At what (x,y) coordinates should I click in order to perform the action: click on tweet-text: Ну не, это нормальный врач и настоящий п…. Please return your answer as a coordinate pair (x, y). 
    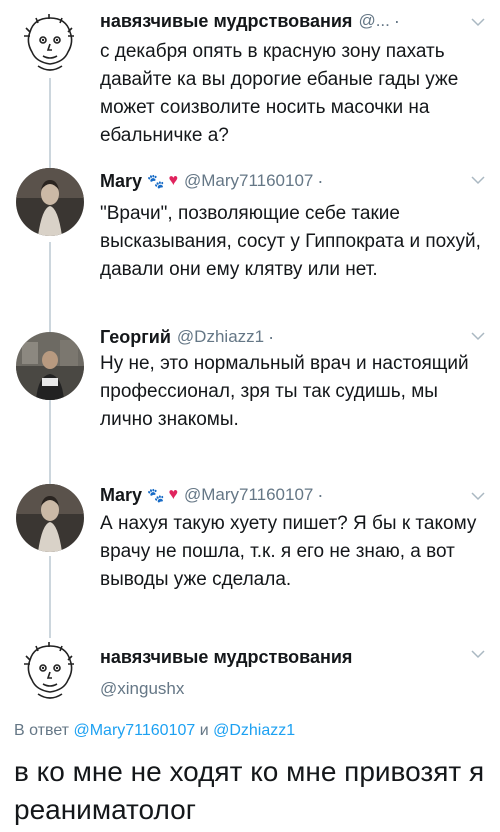
    Looking at the image, I should click on (284, 391).